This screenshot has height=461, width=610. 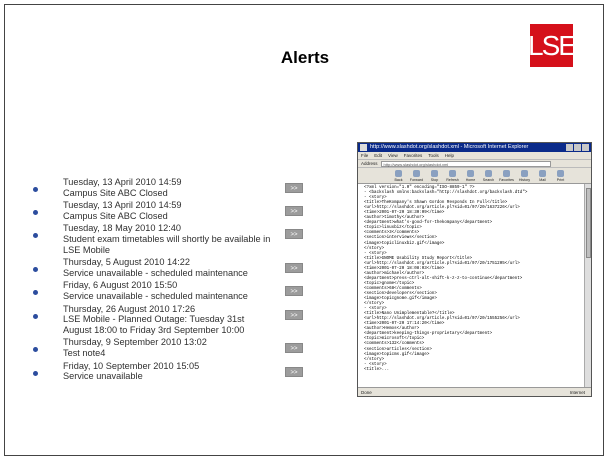 I want to click on toolbar-button: History, so click(x=524, y=176).